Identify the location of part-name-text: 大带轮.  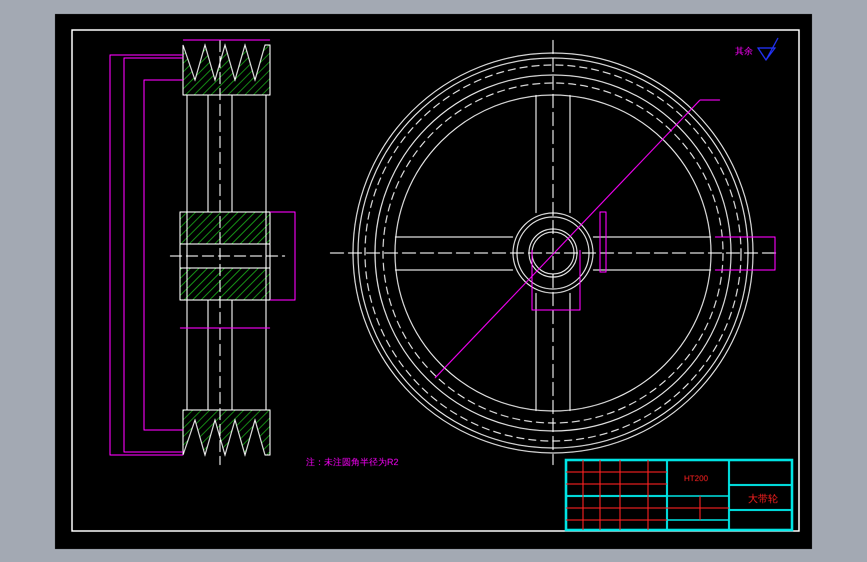
(763, 499).